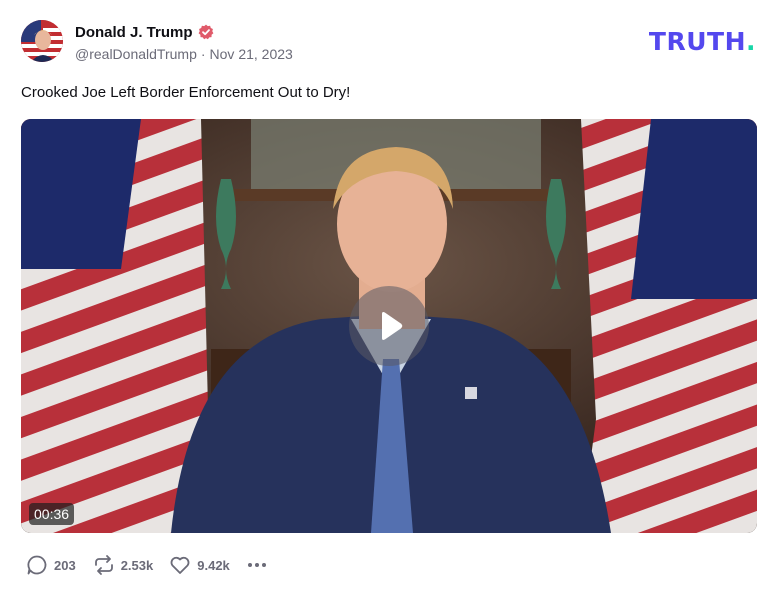  I want to click on avatar, so click(42, 41).